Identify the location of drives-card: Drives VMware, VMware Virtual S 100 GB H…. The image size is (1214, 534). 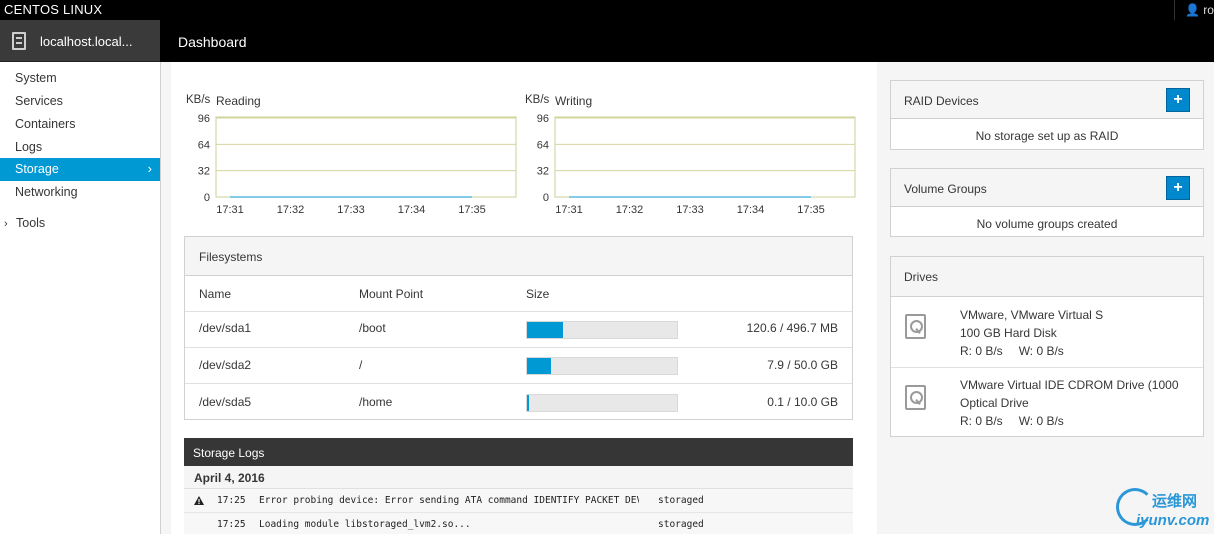
(1047, 346).